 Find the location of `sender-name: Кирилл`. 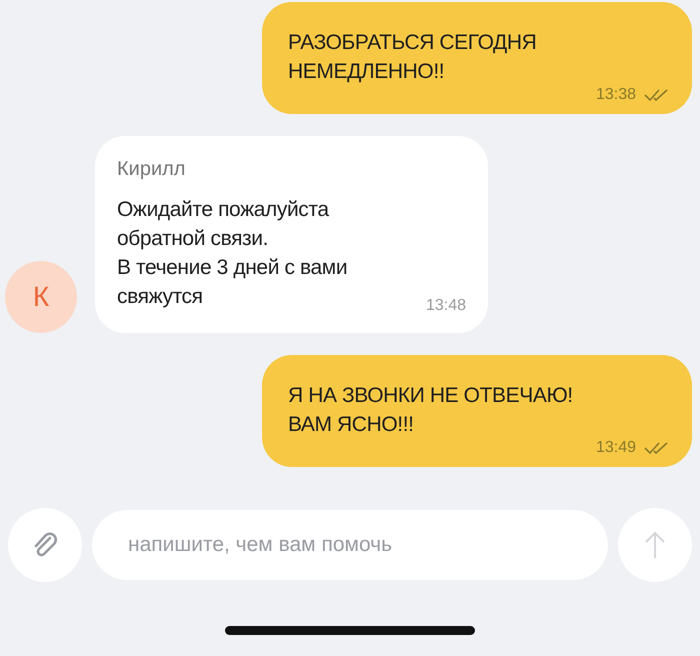

sender-name: Кирилл is located at coordinates (151, 169).